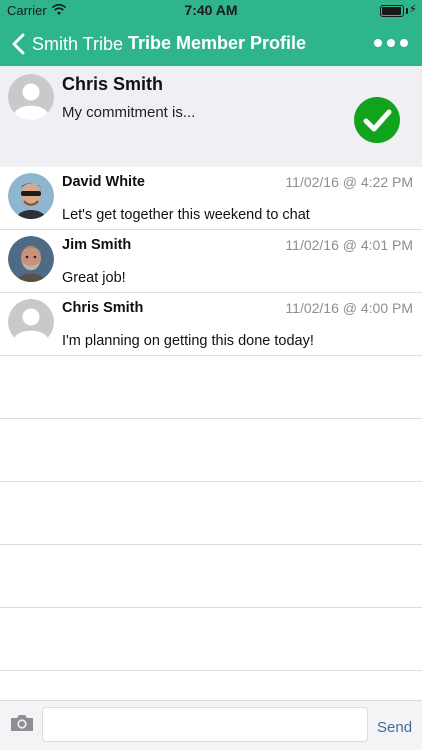  Describe the element at coordinates (217, 43) in the screenshot. I see `page-title: Tribe Member Profile` at that location.